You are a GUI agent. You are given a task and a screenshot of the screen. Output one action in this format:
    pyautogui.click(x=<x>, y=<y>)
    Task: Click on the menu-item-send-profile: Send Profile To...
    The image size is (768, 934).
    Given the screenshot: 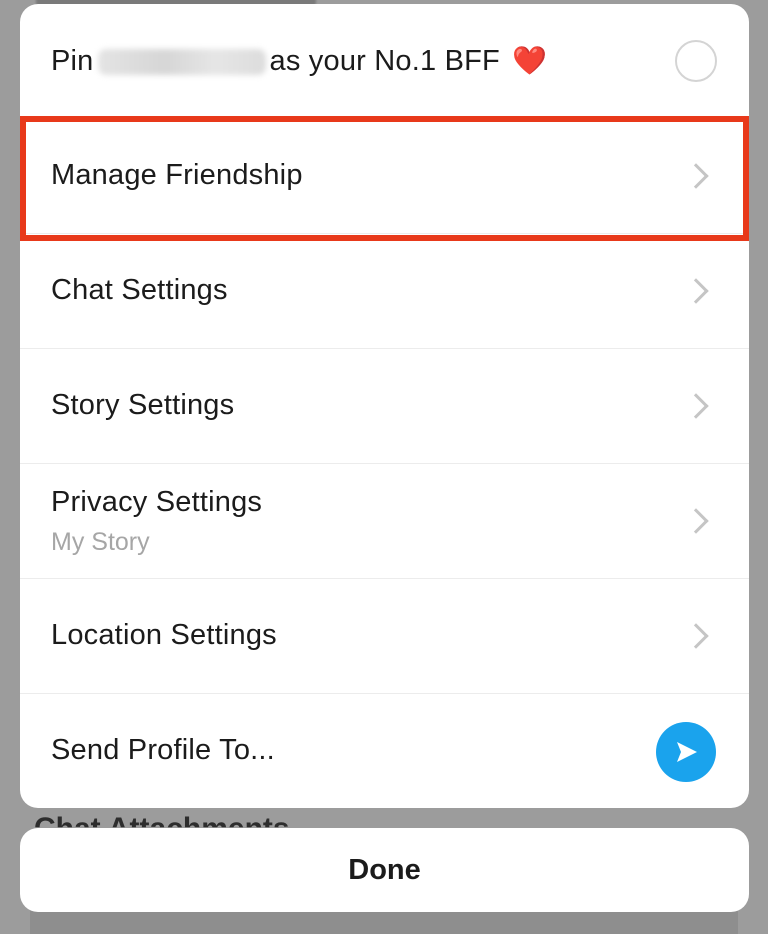 What is the action you would take?
    pyautogui.click(x=384, y=751)
    